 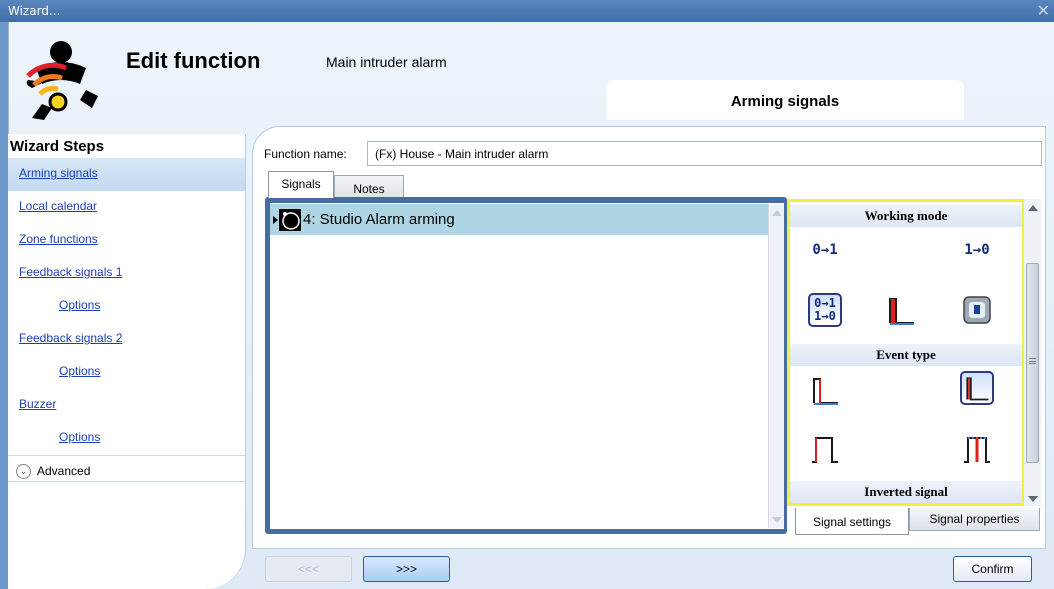 I want to click on rising-edge-icon, so click(x=825, y=450).